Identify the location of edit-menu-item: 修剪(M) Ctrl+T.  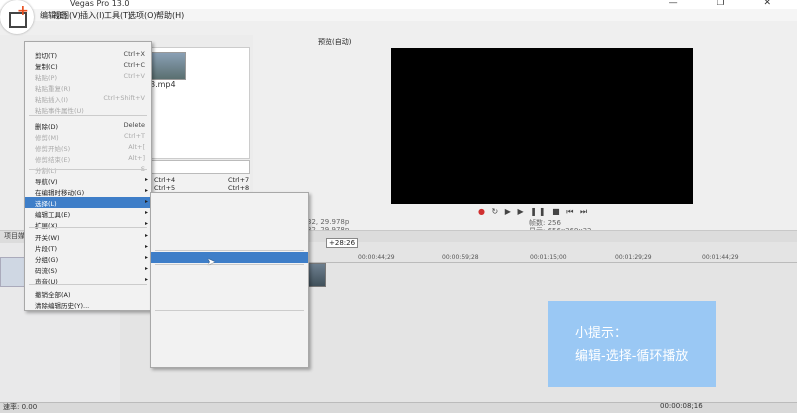
(88, 136).